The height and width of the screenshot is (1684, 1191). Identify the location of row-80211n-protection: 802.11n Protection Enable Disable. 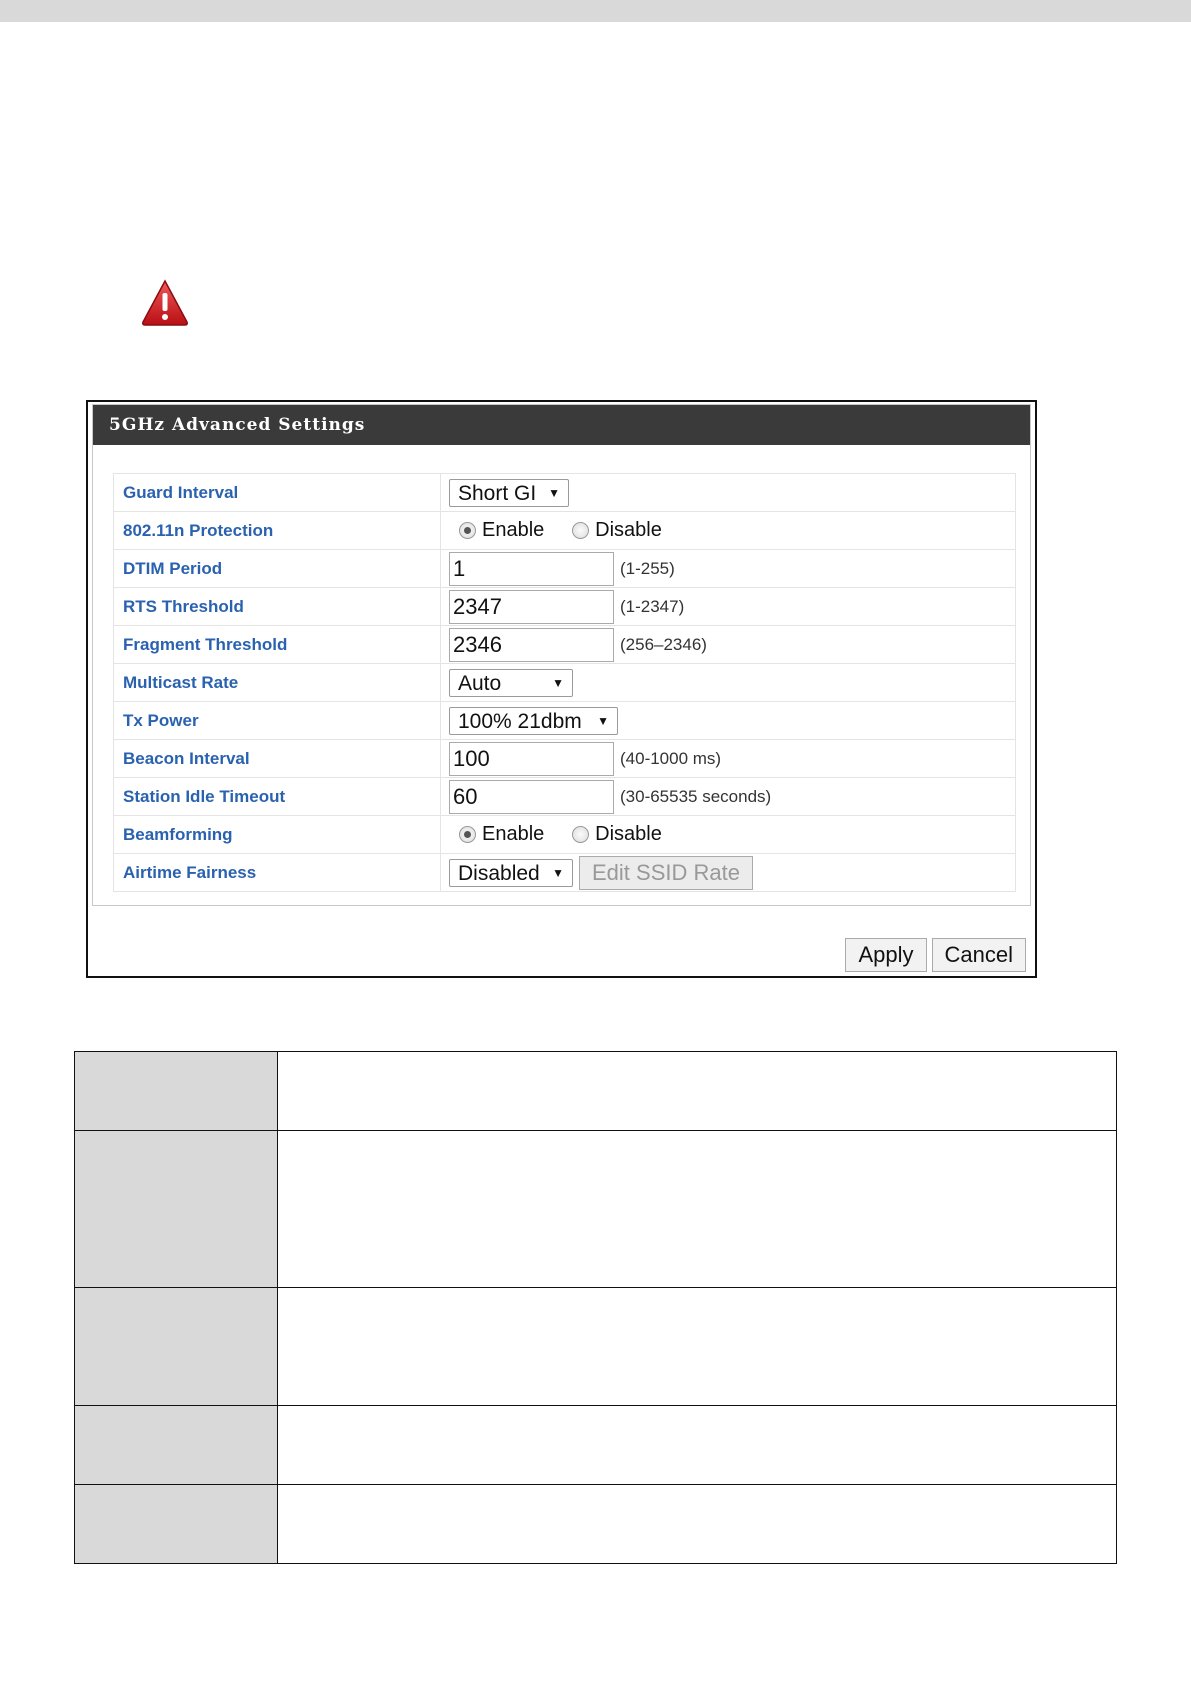
(564, 530).